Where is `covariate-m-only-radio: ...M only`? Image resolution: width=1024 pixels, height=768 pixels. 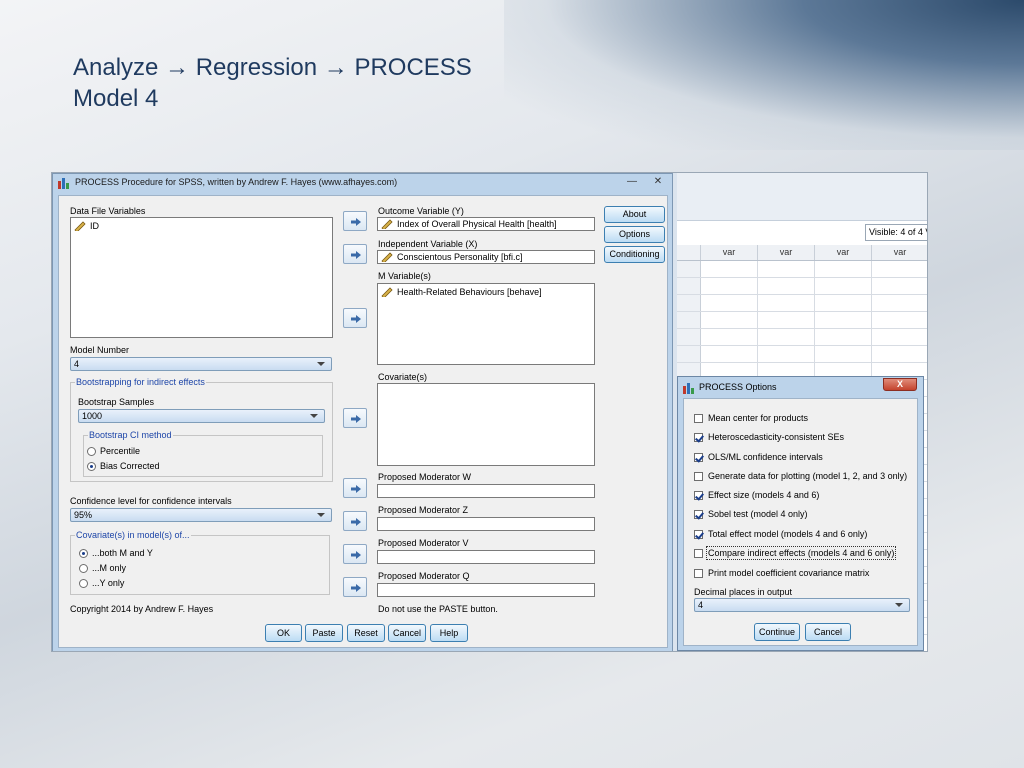 covariate-m-only-radio: ...M only is located at coordinates (102, 568).